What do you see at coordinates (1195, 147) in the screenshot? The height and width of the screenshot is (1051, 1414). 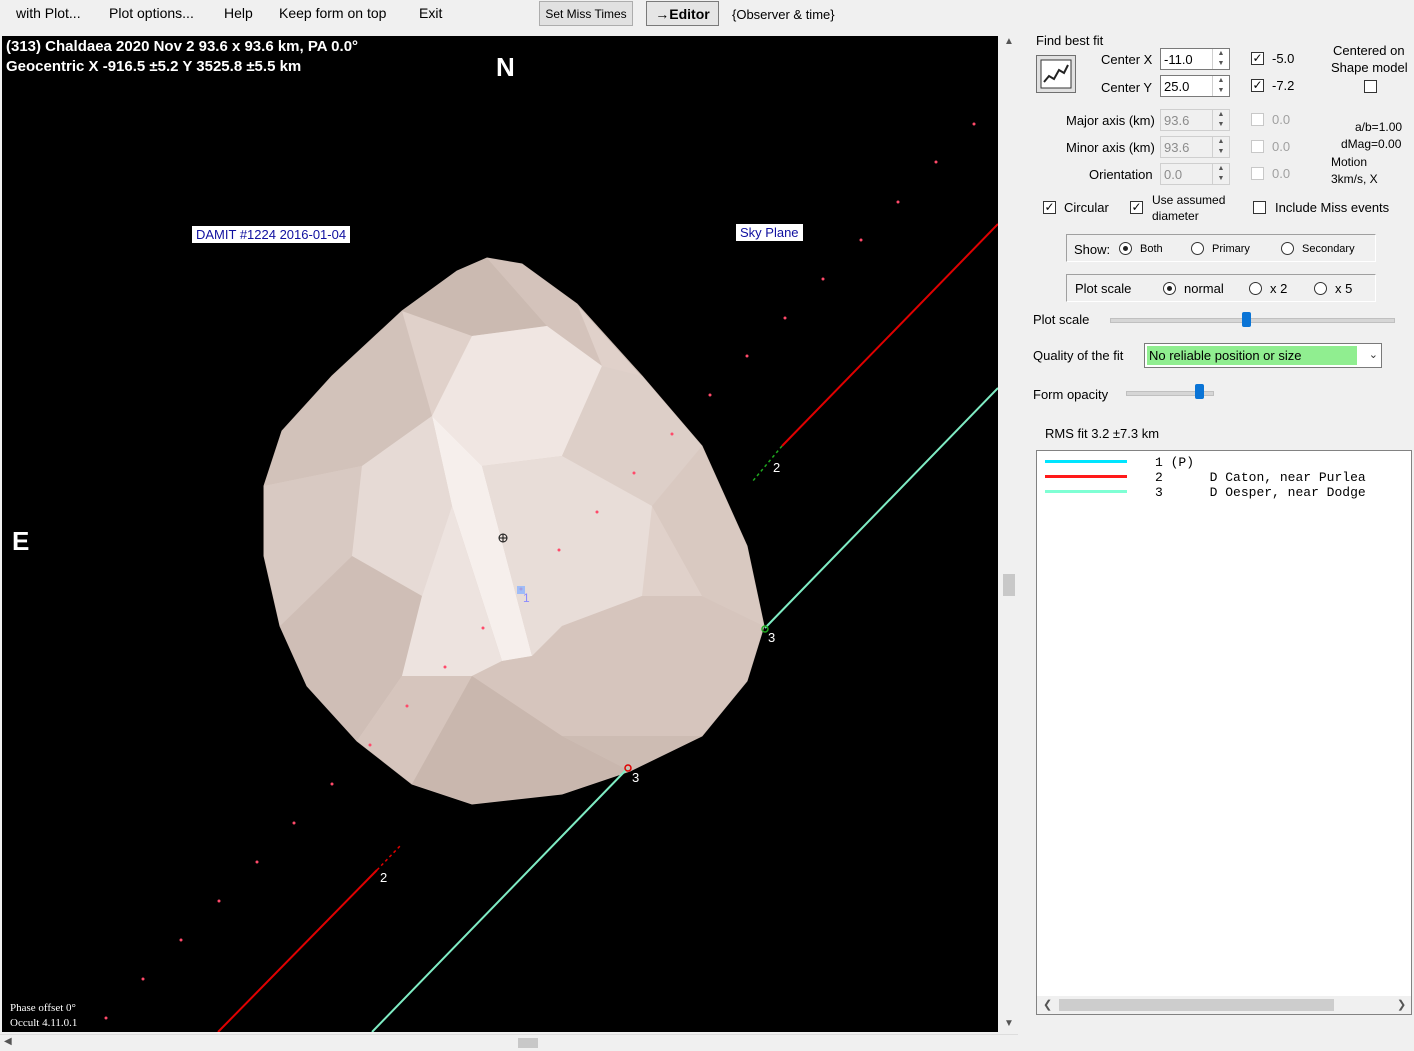 I see `minor-axis-input: 93.6 ▲ ▼` at bounding box center [1195, 147].